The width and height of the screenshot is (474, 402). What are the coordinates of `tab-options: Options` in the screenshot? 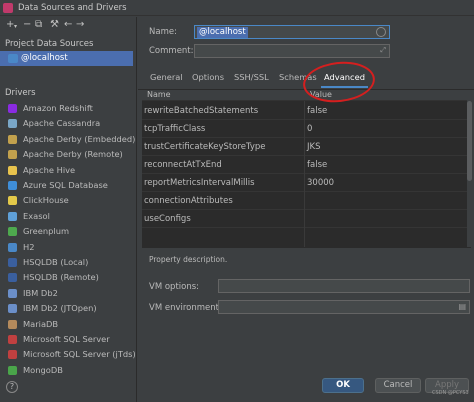 It's located at (208, 77).